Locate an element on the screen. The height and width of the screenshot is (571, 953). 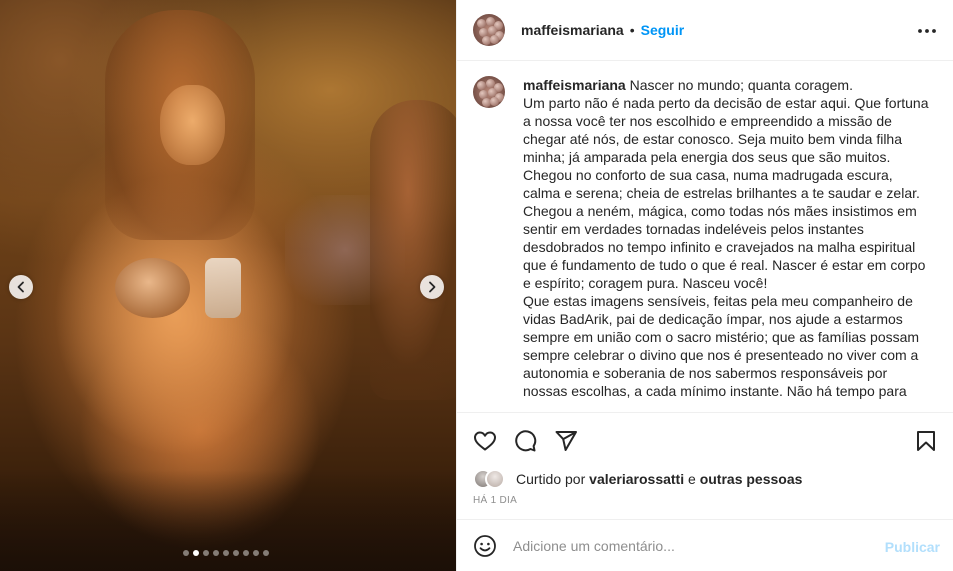
more-horizontal-icon is located at coordinates (927, 31).